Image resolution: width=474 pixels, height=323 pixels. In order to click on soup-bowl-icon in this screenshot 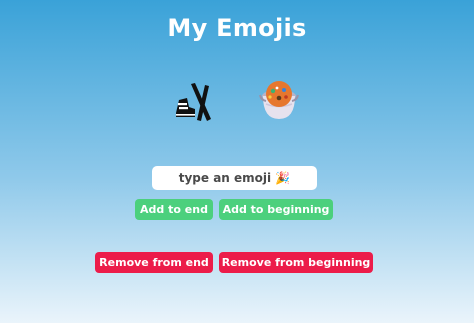, I will do `click(279, 100)`.